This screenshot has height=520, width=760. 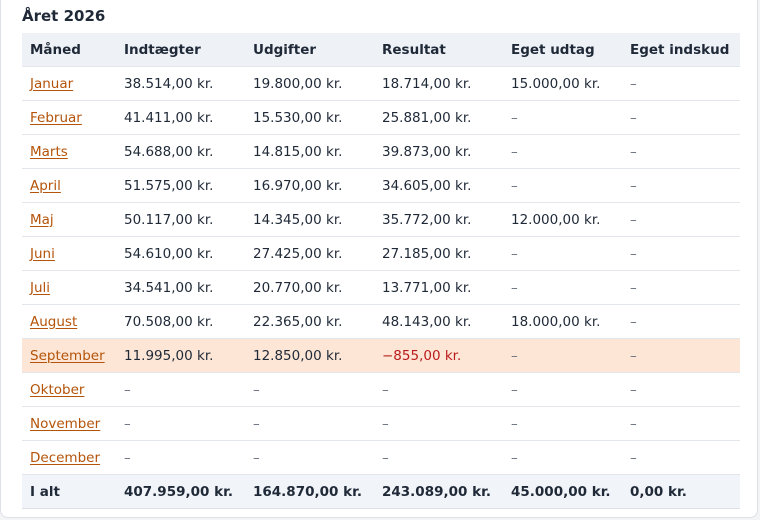 What do you see at coordinates (69, 287) in the screenshot?
I see `month-cell: Juli` at bounding box center [69, 287].